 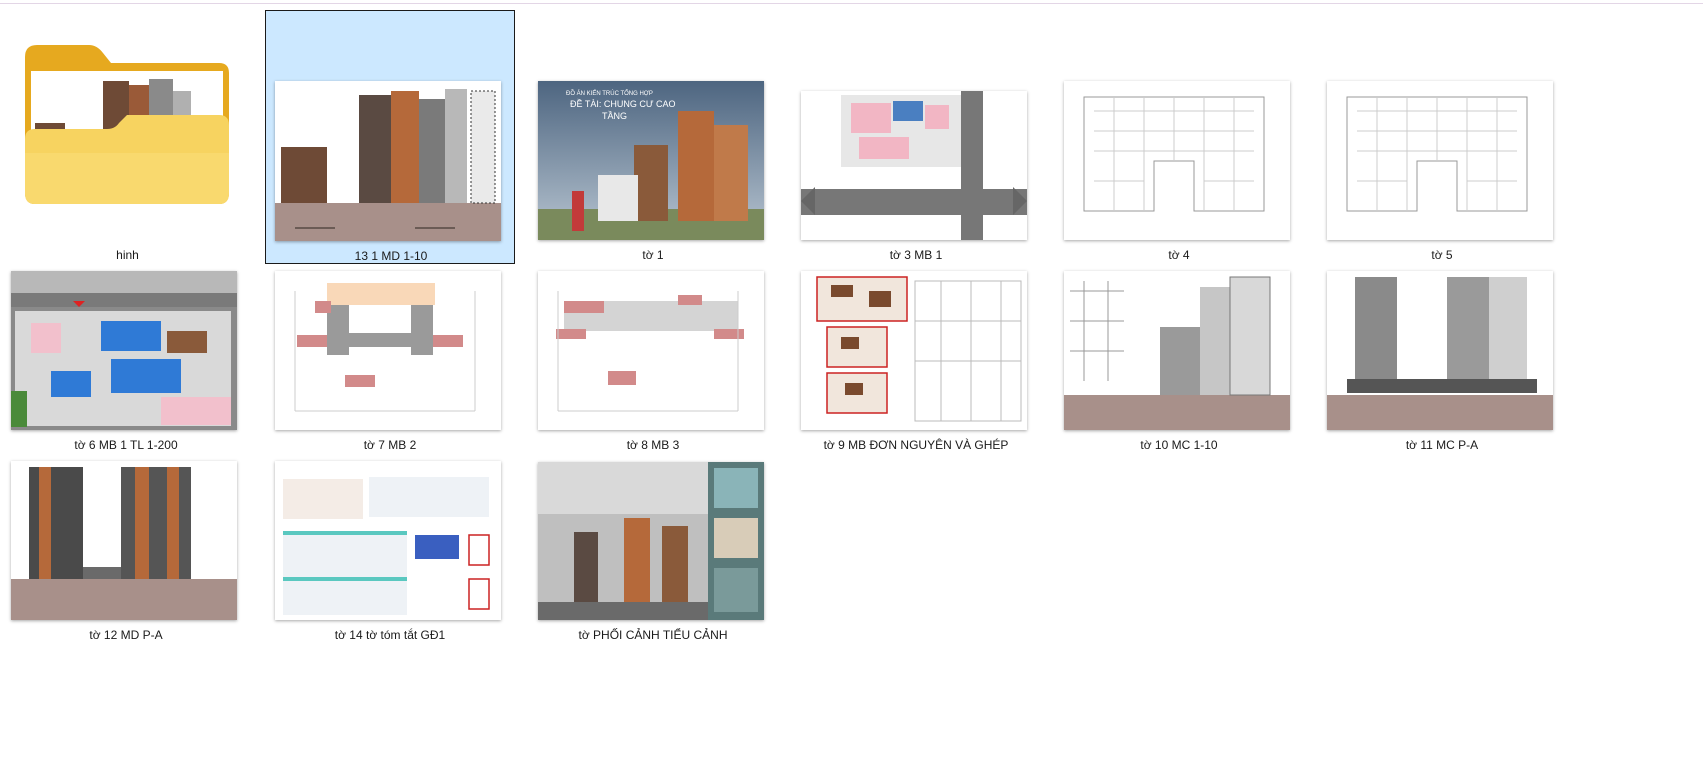 I want to click on file-name: tờ 8 MB 3, so click(x=653, y=445).